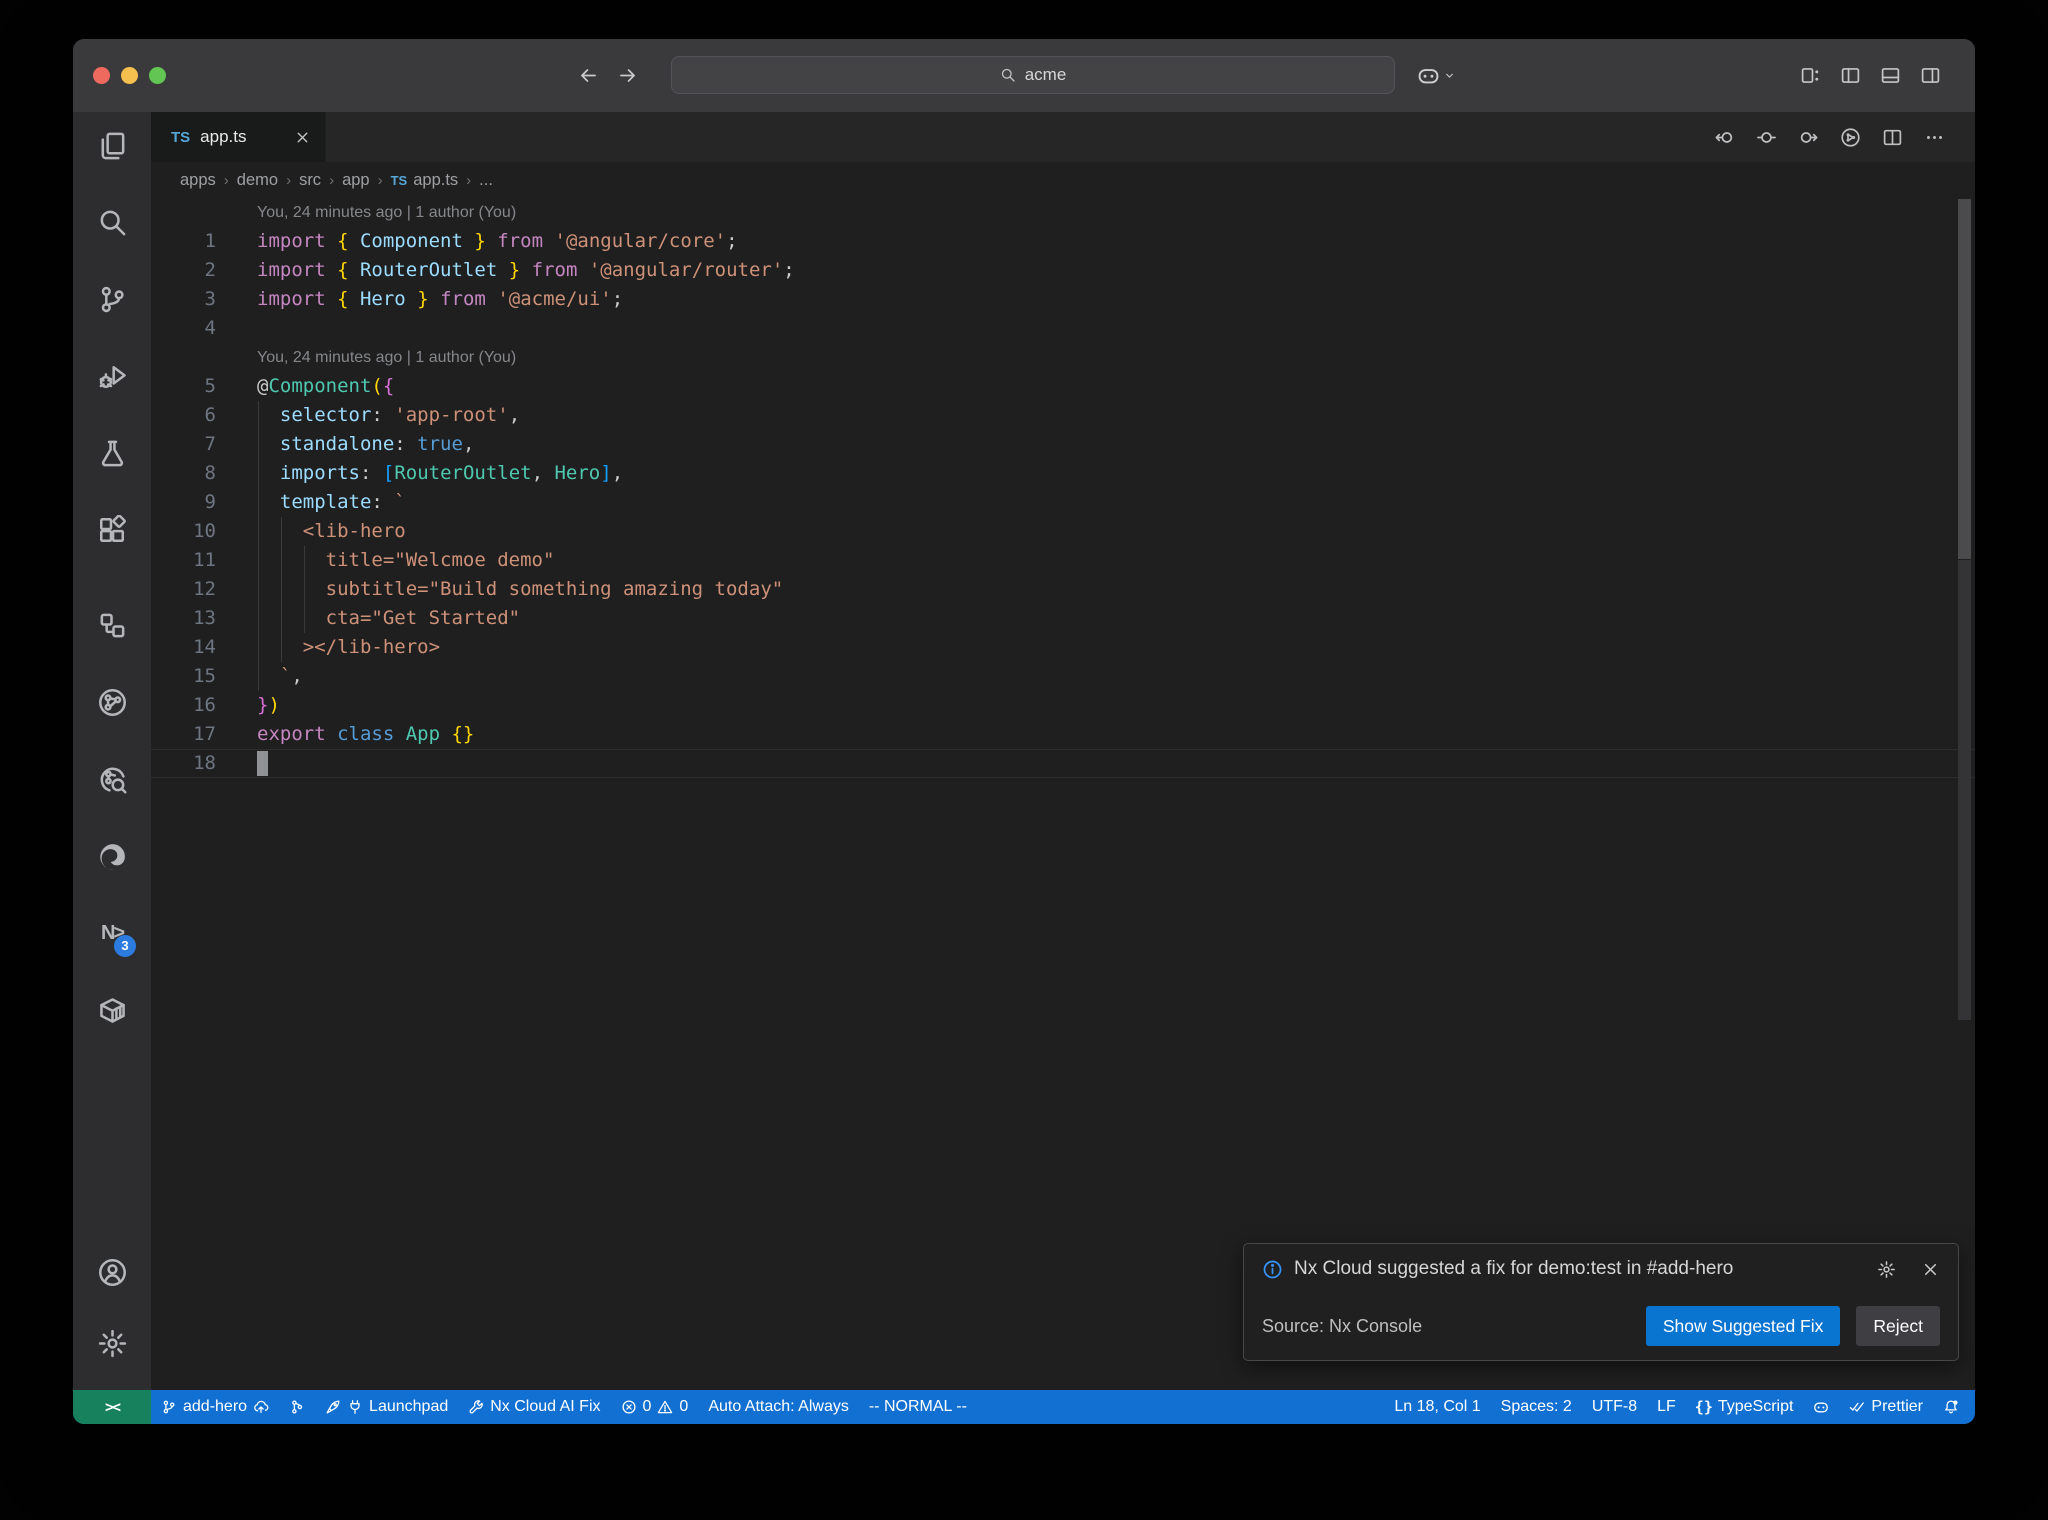 This screenshot has width=2048, height=1520. I want to click on arrow-left-icon, so click(588, 75).